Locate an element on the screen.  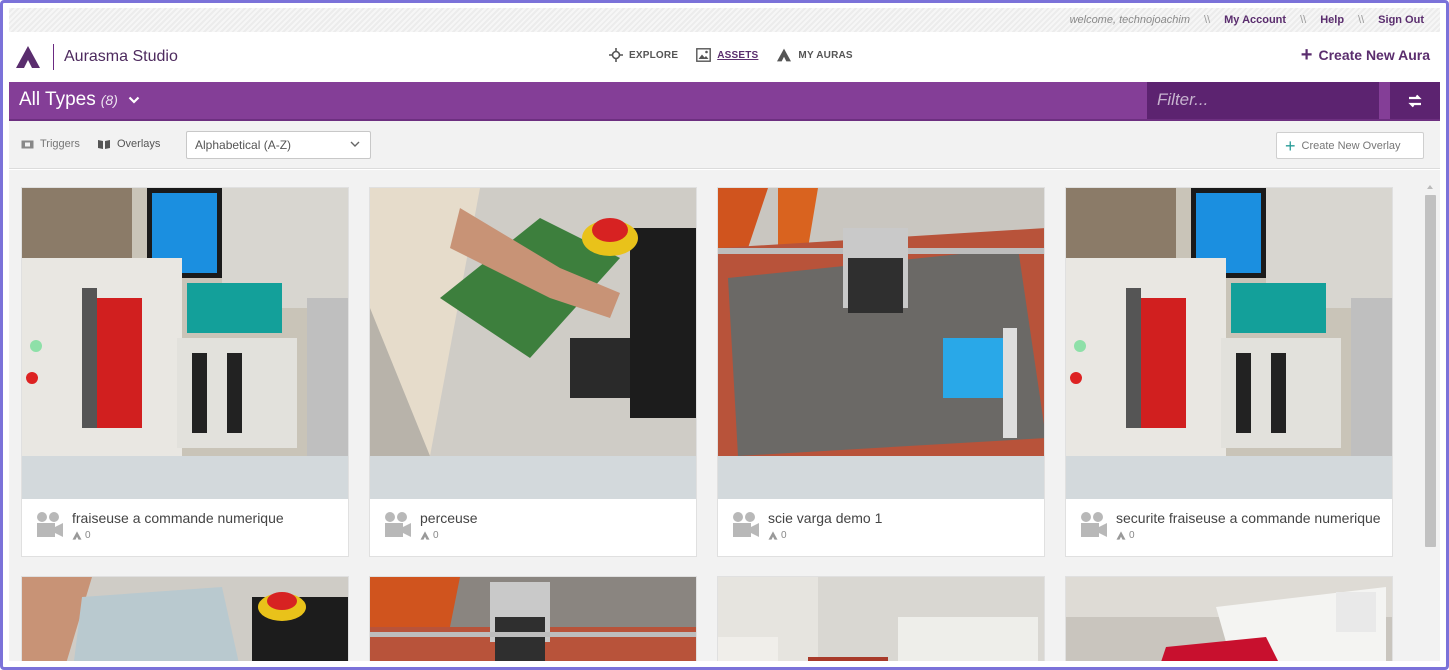
my-account-link: My Account is located at coordinates (1255, 20).